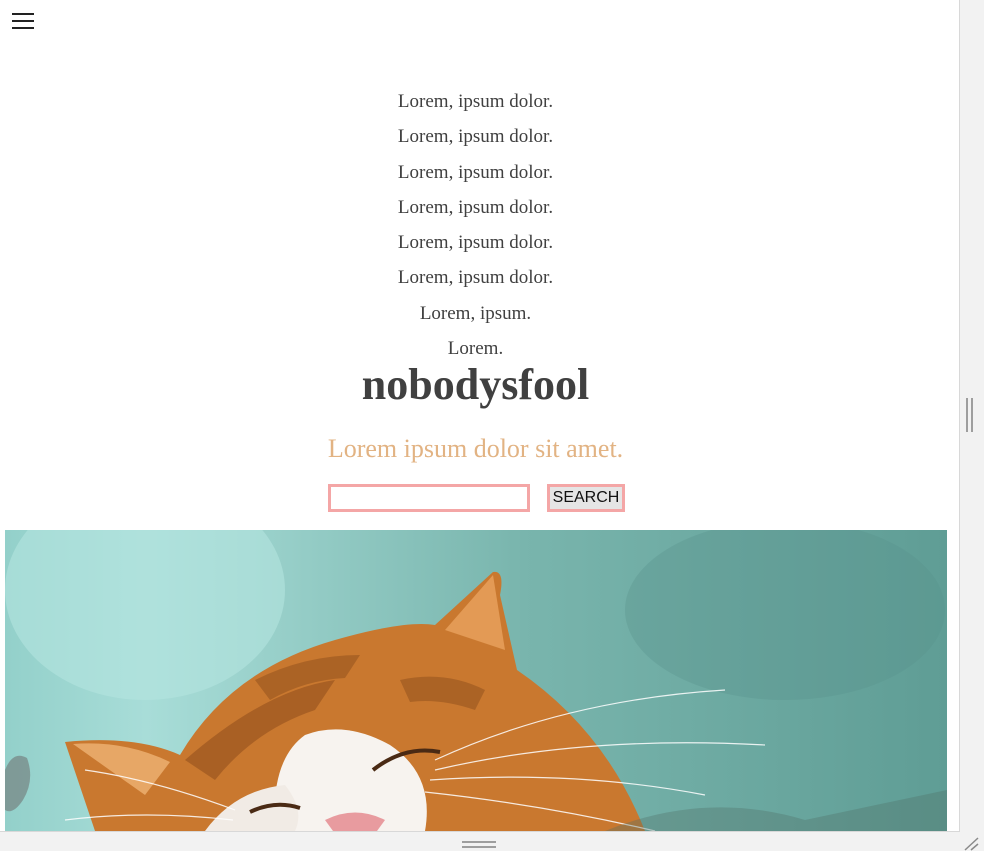 This screenshot has width=984, height=851. I want to click on search-button: SEARCH, so click(586, 498).